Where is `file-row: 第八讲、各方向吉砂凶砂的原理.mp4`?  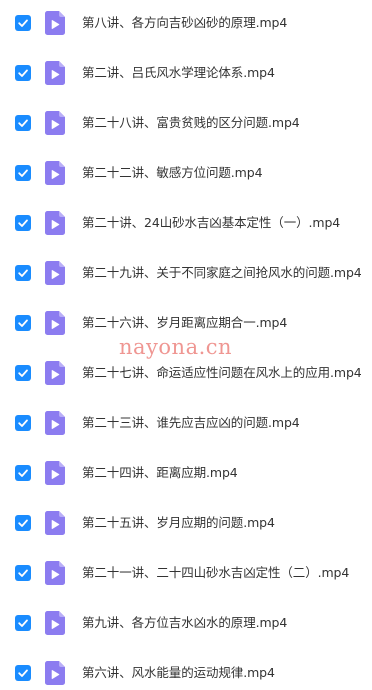
file-row: 第八讲、各方向吉砂凶砂的原理.mp4 is located at coordinates (186, 24).